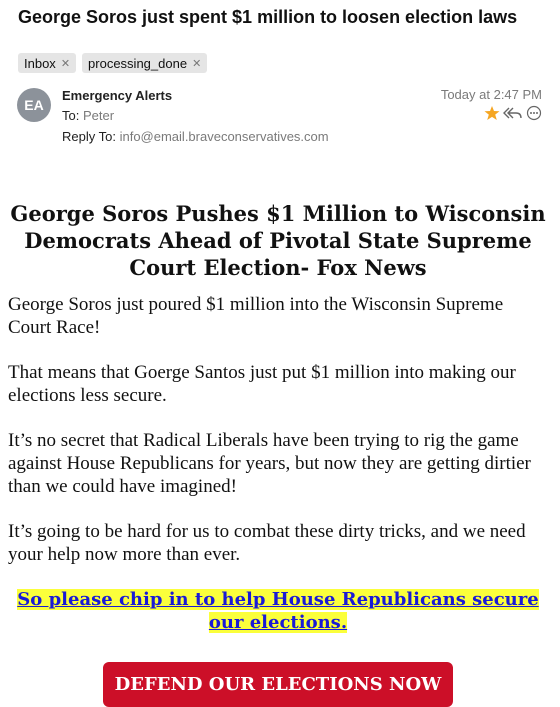 This screenshot has width=560, height=707. Describe the element at coordinates (34, 105) in the screenshot. I see `avatar: EA` at that location.